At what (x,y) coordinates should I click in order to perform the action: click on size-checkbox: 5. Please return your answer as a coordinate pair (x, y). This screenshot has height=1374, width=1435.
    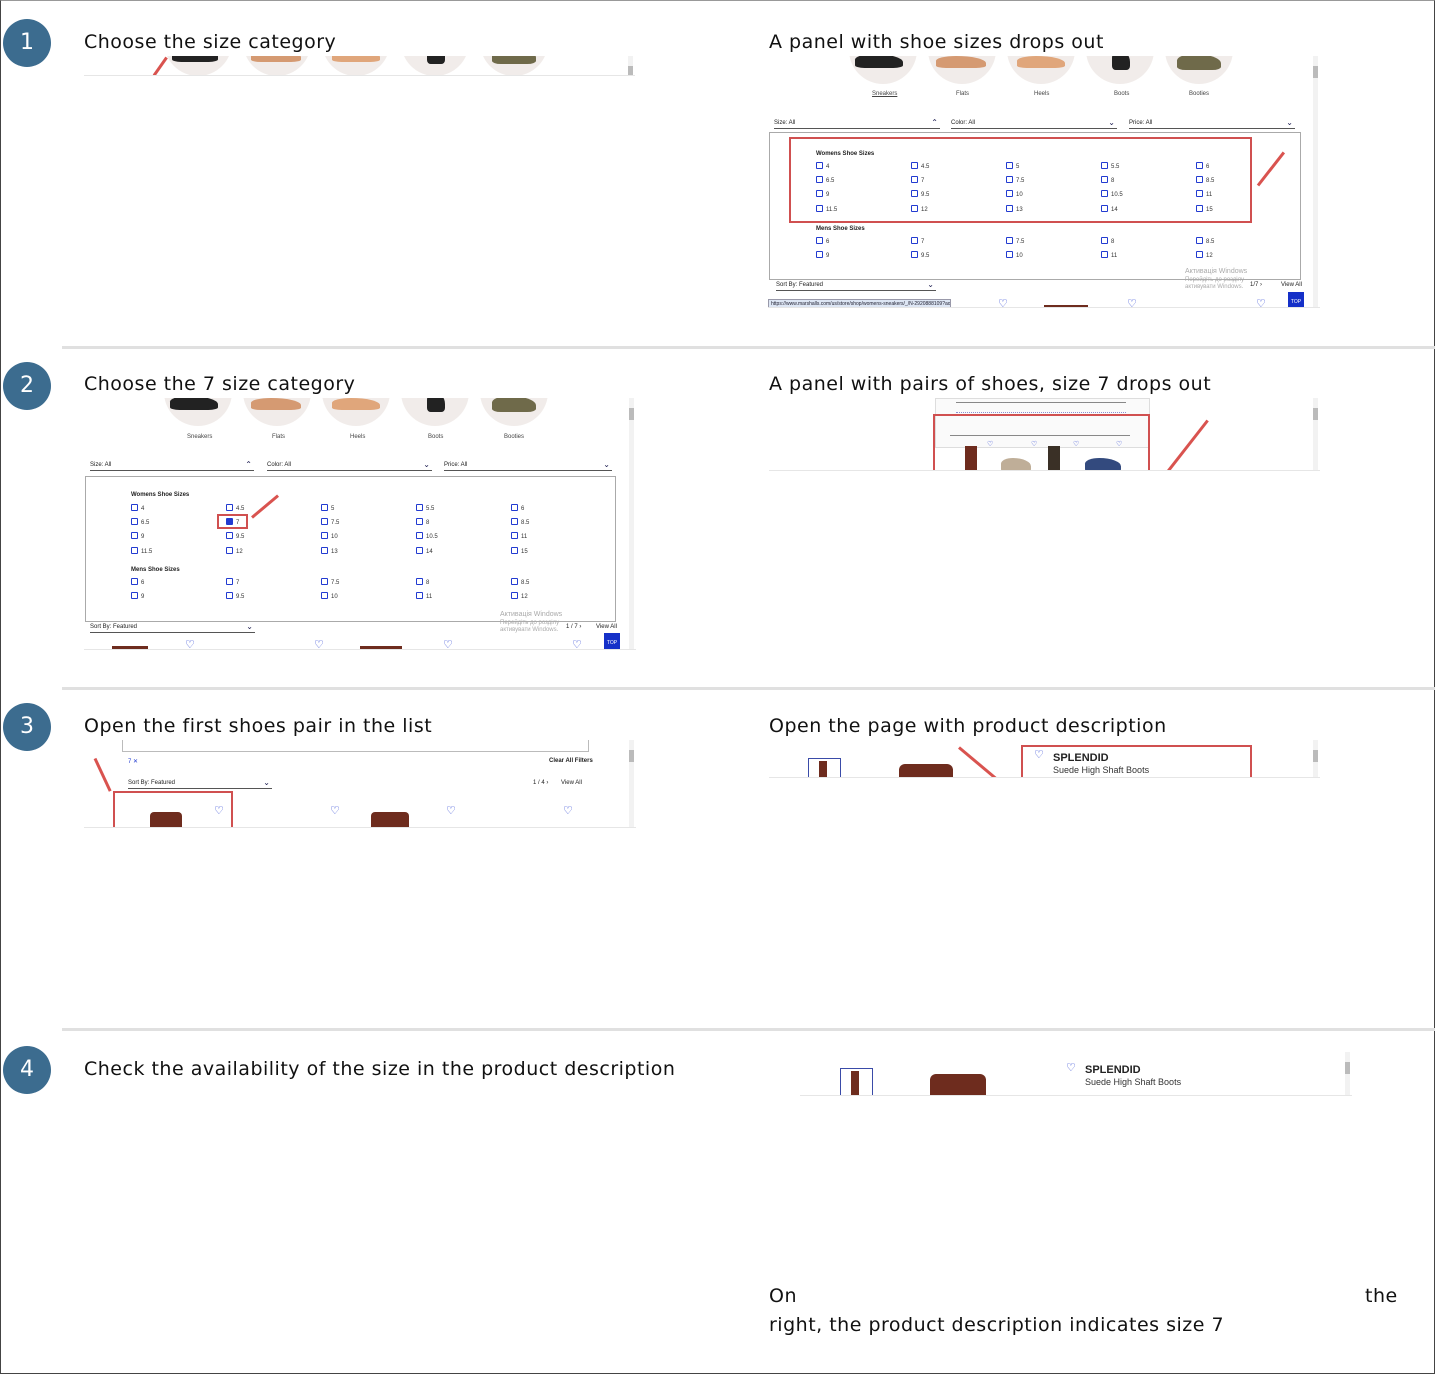
    Looking at the image, I should click on (327, 508).